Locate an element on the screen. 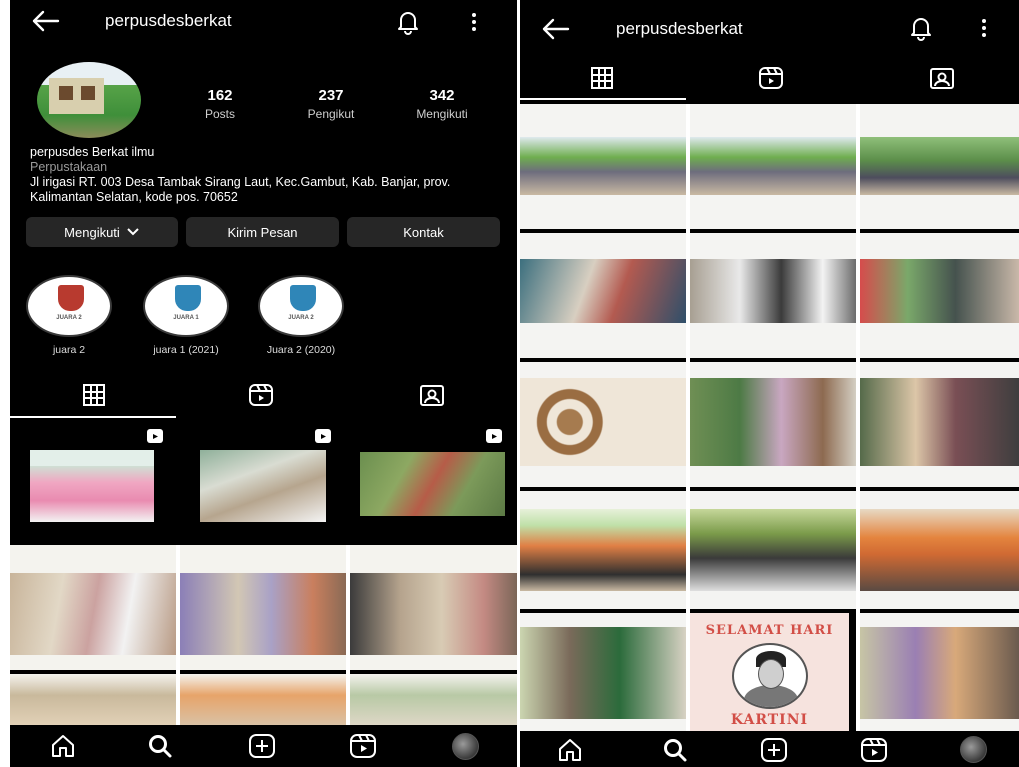 The height and width of the screenshot is (767, 1019). highlight-juara-2: JUARA 2 is located at coordinates (69, 306).